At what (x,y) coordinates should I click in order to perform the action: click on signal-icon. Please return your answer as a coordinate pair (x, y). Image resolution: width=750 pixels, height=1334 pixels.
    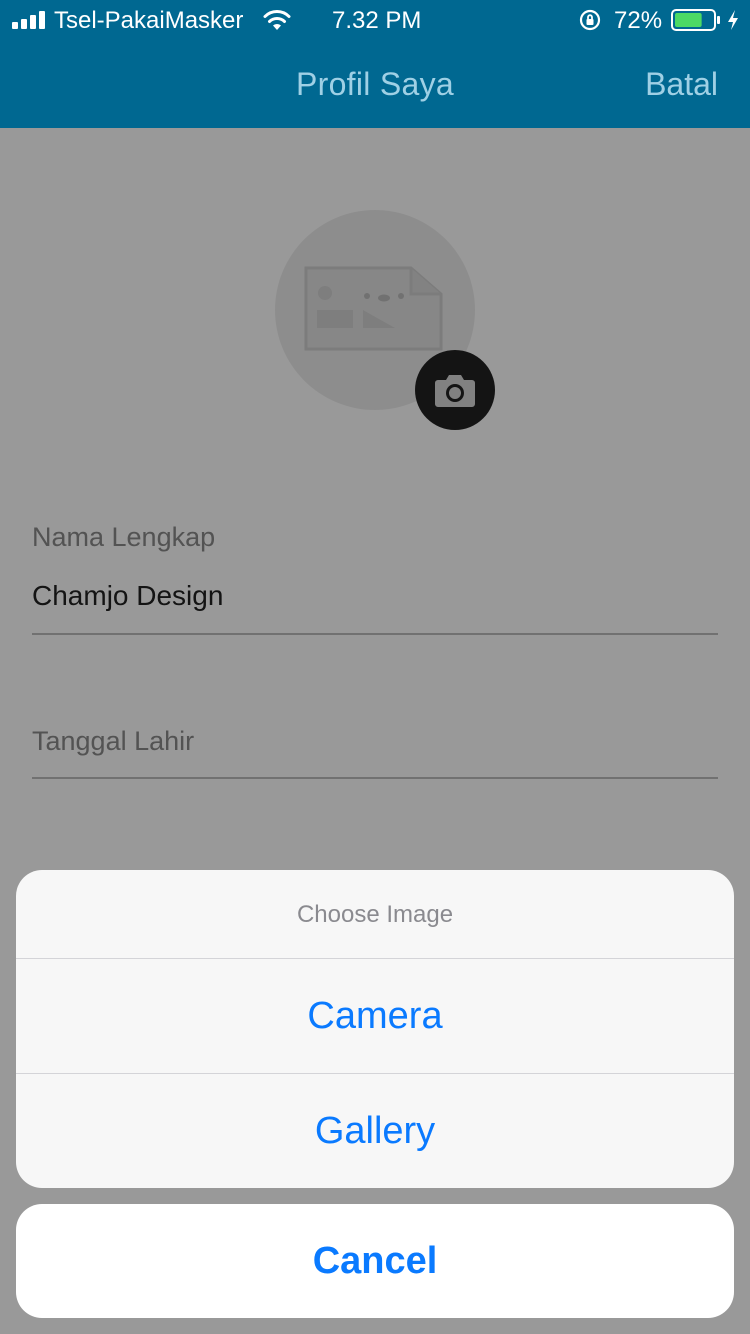
    Looking at the image, I should click on (29, 20).